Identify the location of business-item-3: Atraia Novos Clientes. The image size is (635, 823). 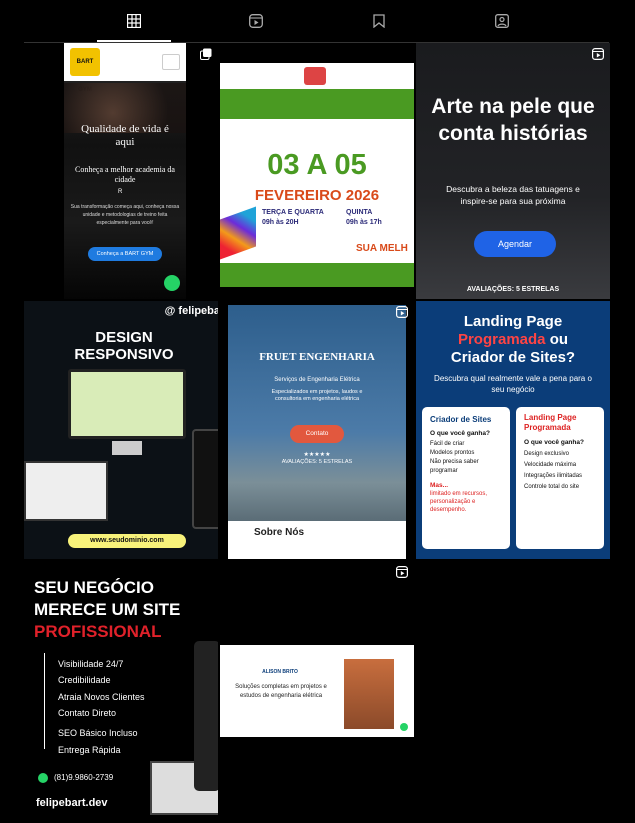
(101, 697).